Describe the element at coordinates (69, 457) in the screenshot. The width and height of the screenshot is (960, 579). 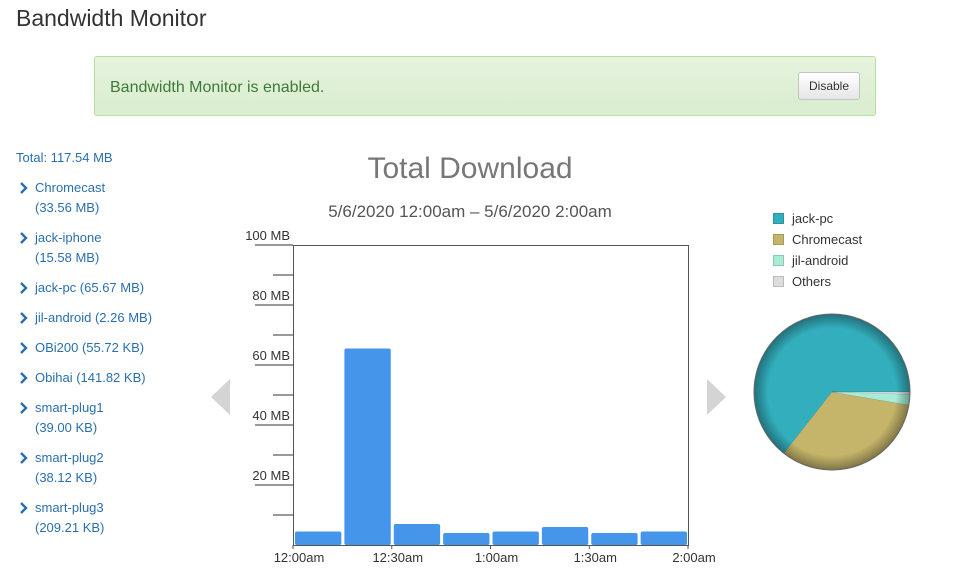
I see `device-name: smart-plug2` at that location.